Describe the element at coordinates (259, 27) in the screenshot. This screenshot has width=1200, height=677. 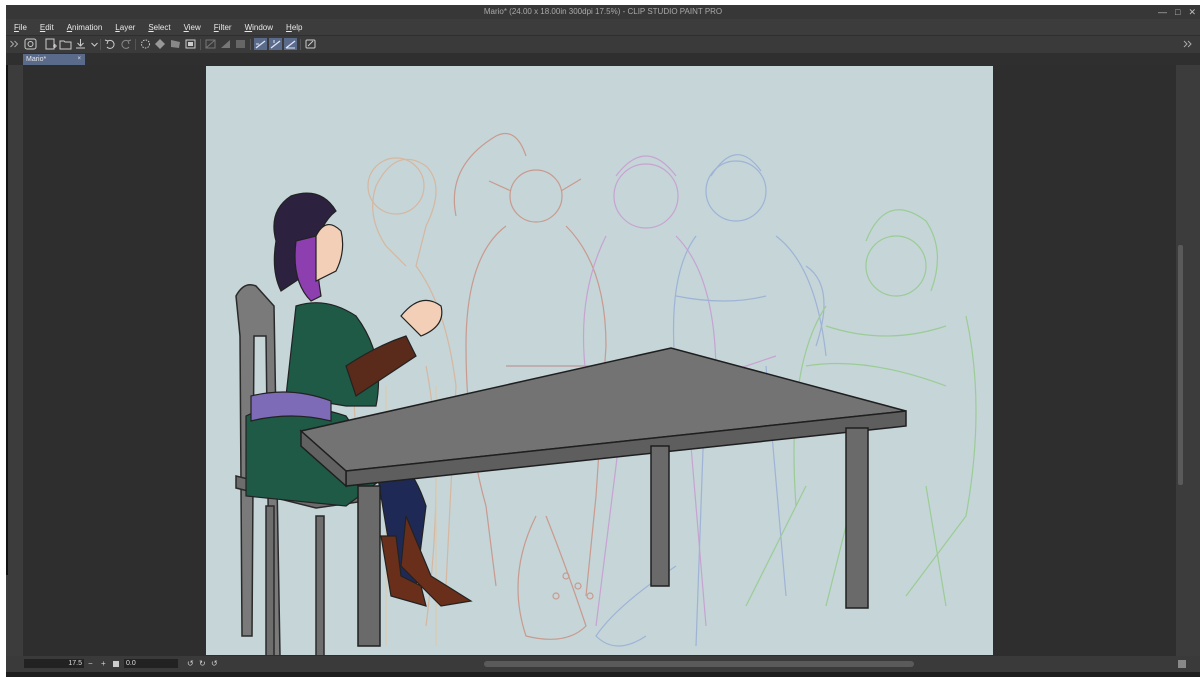
I see `menu-window: Window` at that location.